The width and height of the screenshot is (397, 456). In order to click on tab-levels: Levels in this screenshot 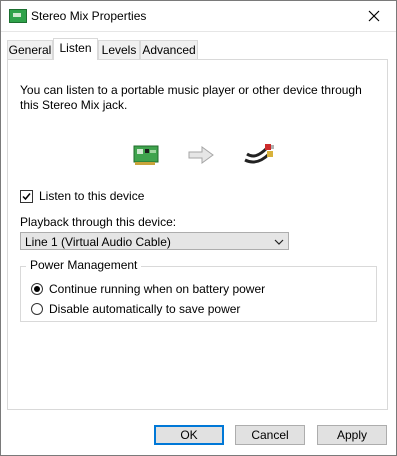, I will do `click(119, 49)`.